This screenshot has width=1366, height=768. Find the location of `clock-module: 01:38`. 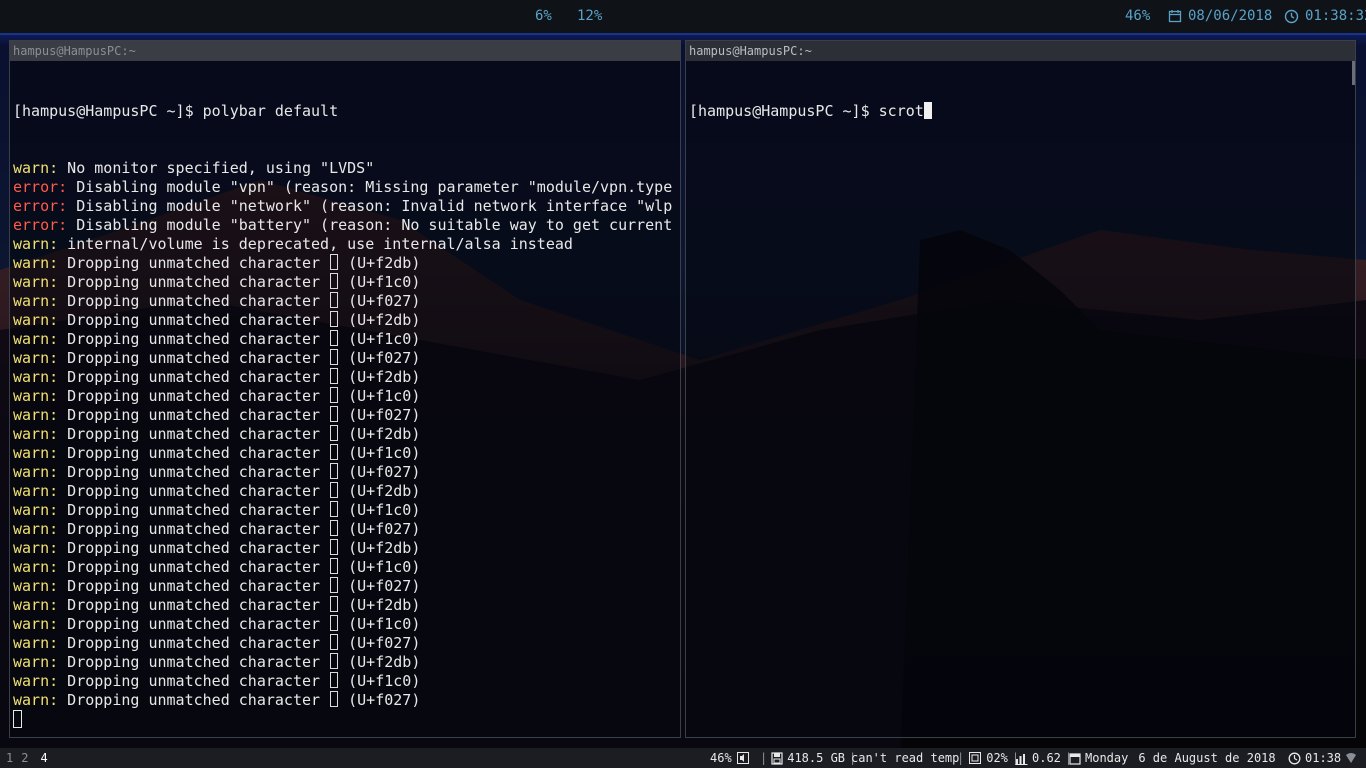

clock-module: 01:38 is located at coordinates (1322, 758).